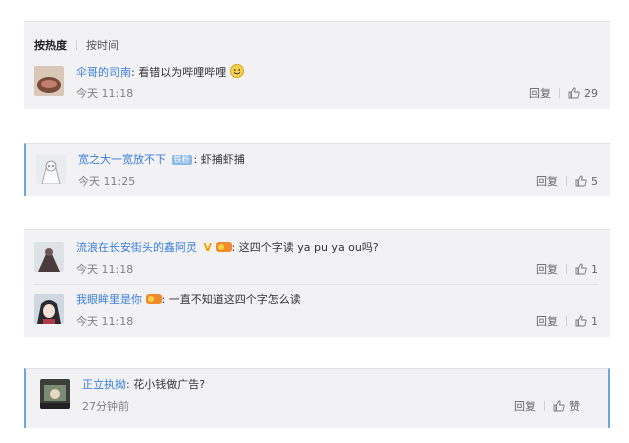 Image resolution: width=629 pixels, height=443 pixels. I want to click on like-button: 5, so click(586, 181).